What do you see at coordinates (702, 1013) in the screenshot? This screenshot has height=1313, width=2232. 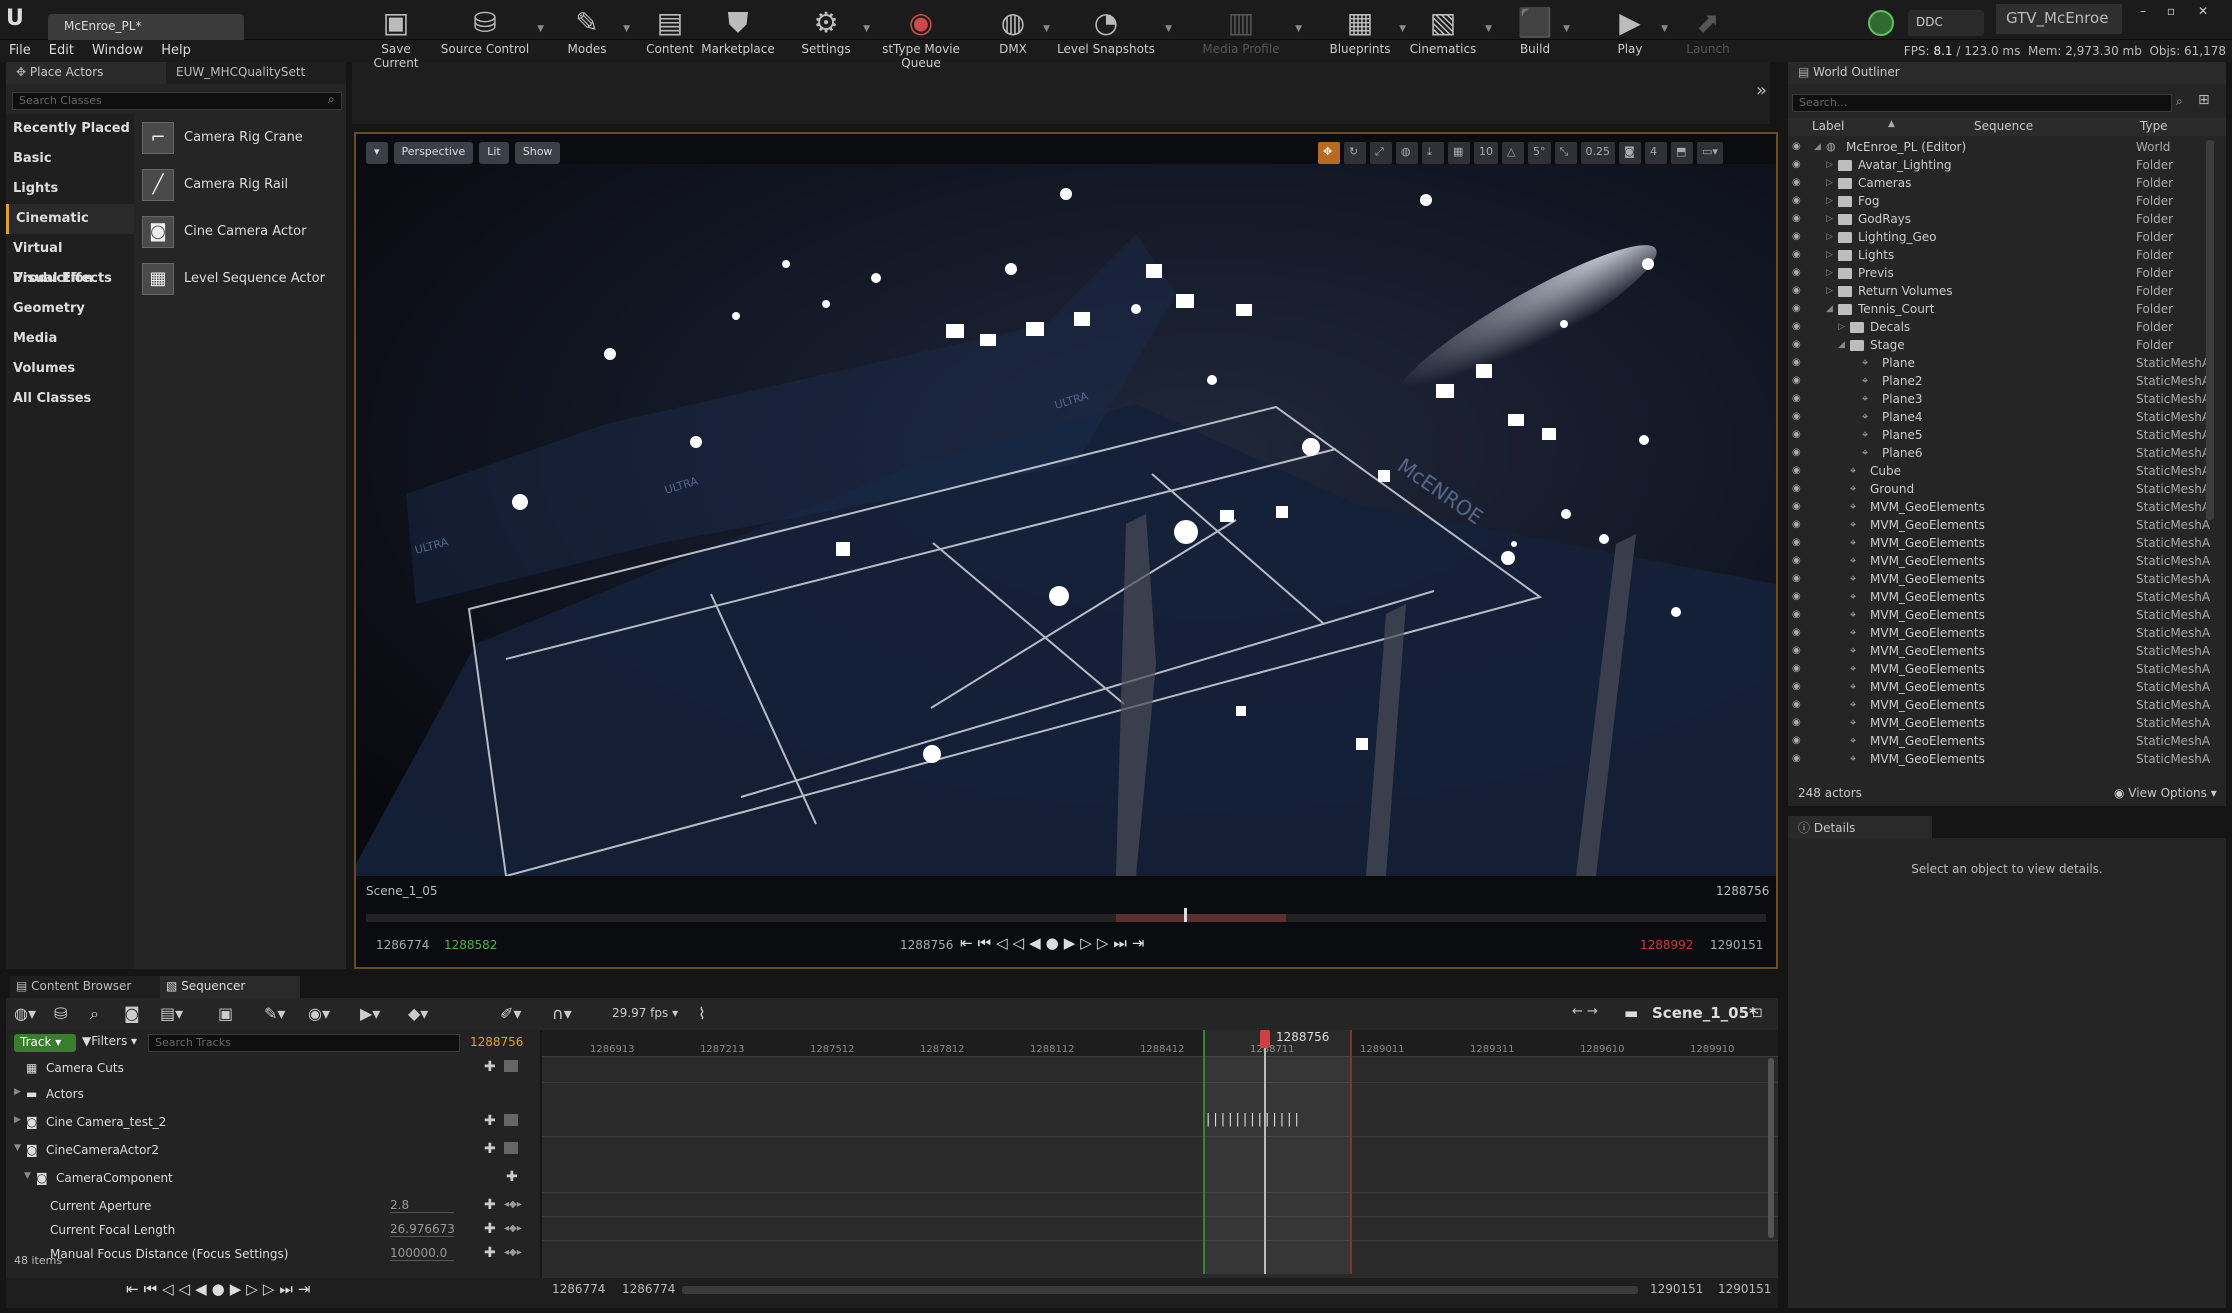 I see `curve-editor-icon: ⌇` at bounding box center [702, 1013].